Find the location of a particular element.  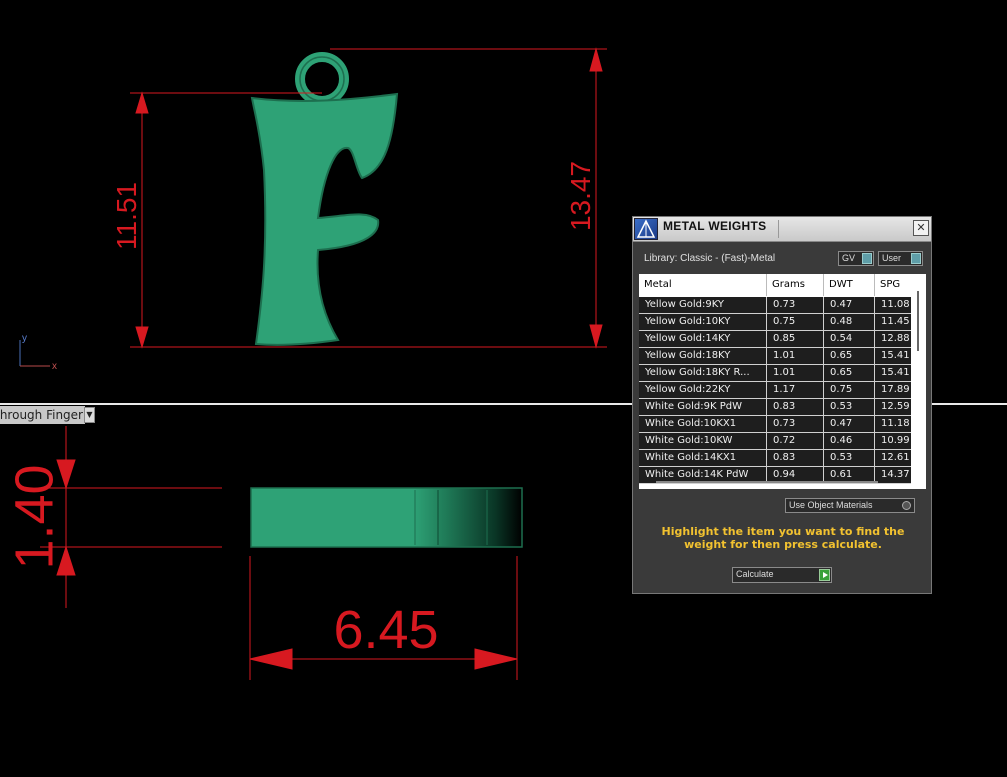

gv-label: GV is located at coordinates (849, 258).